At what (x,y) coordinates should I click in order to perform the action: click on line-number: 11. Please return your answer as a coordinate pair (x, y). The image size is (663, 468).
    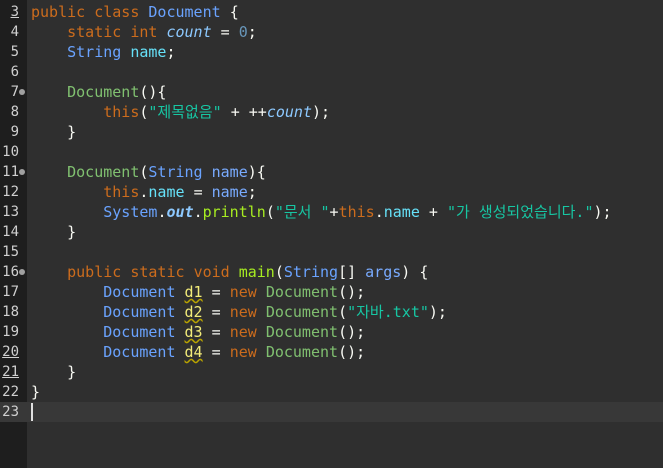
    Looking at the image, I should click on (10, 172).